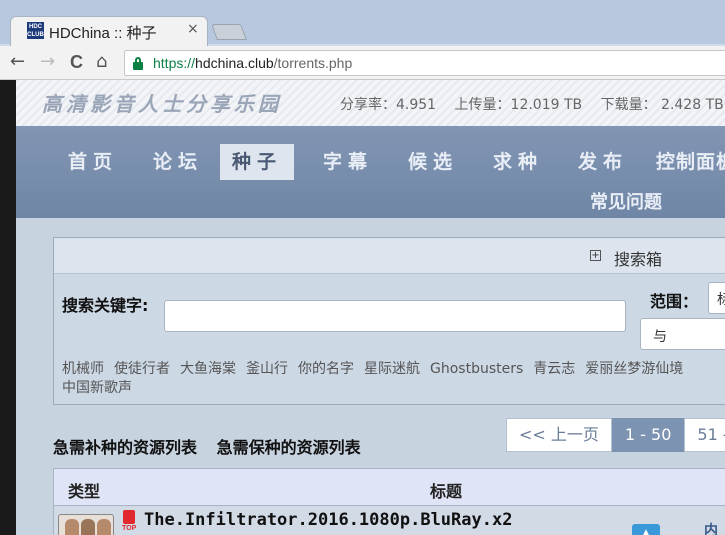 The image size is (725, 535). I want to click on tab-strip: HDC CLUB HDChina :: 种子 ×, so click(362, 23).